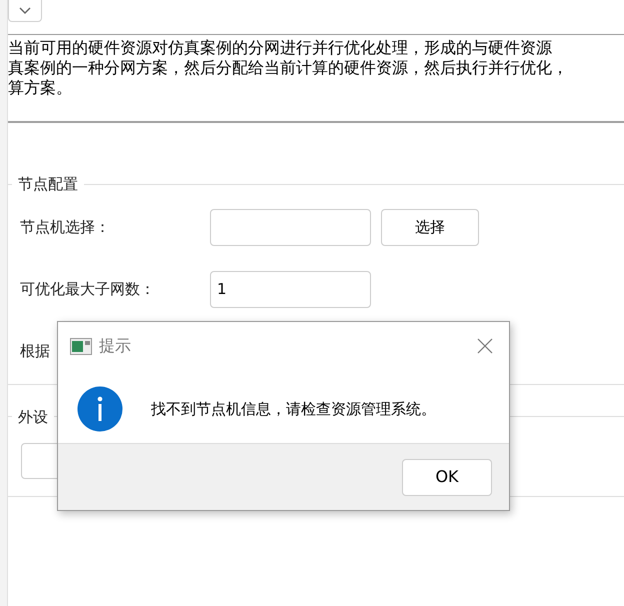  Describe the element at coordinates (35, 351) in the screenshot. I see `field-label: 根据` at that location.